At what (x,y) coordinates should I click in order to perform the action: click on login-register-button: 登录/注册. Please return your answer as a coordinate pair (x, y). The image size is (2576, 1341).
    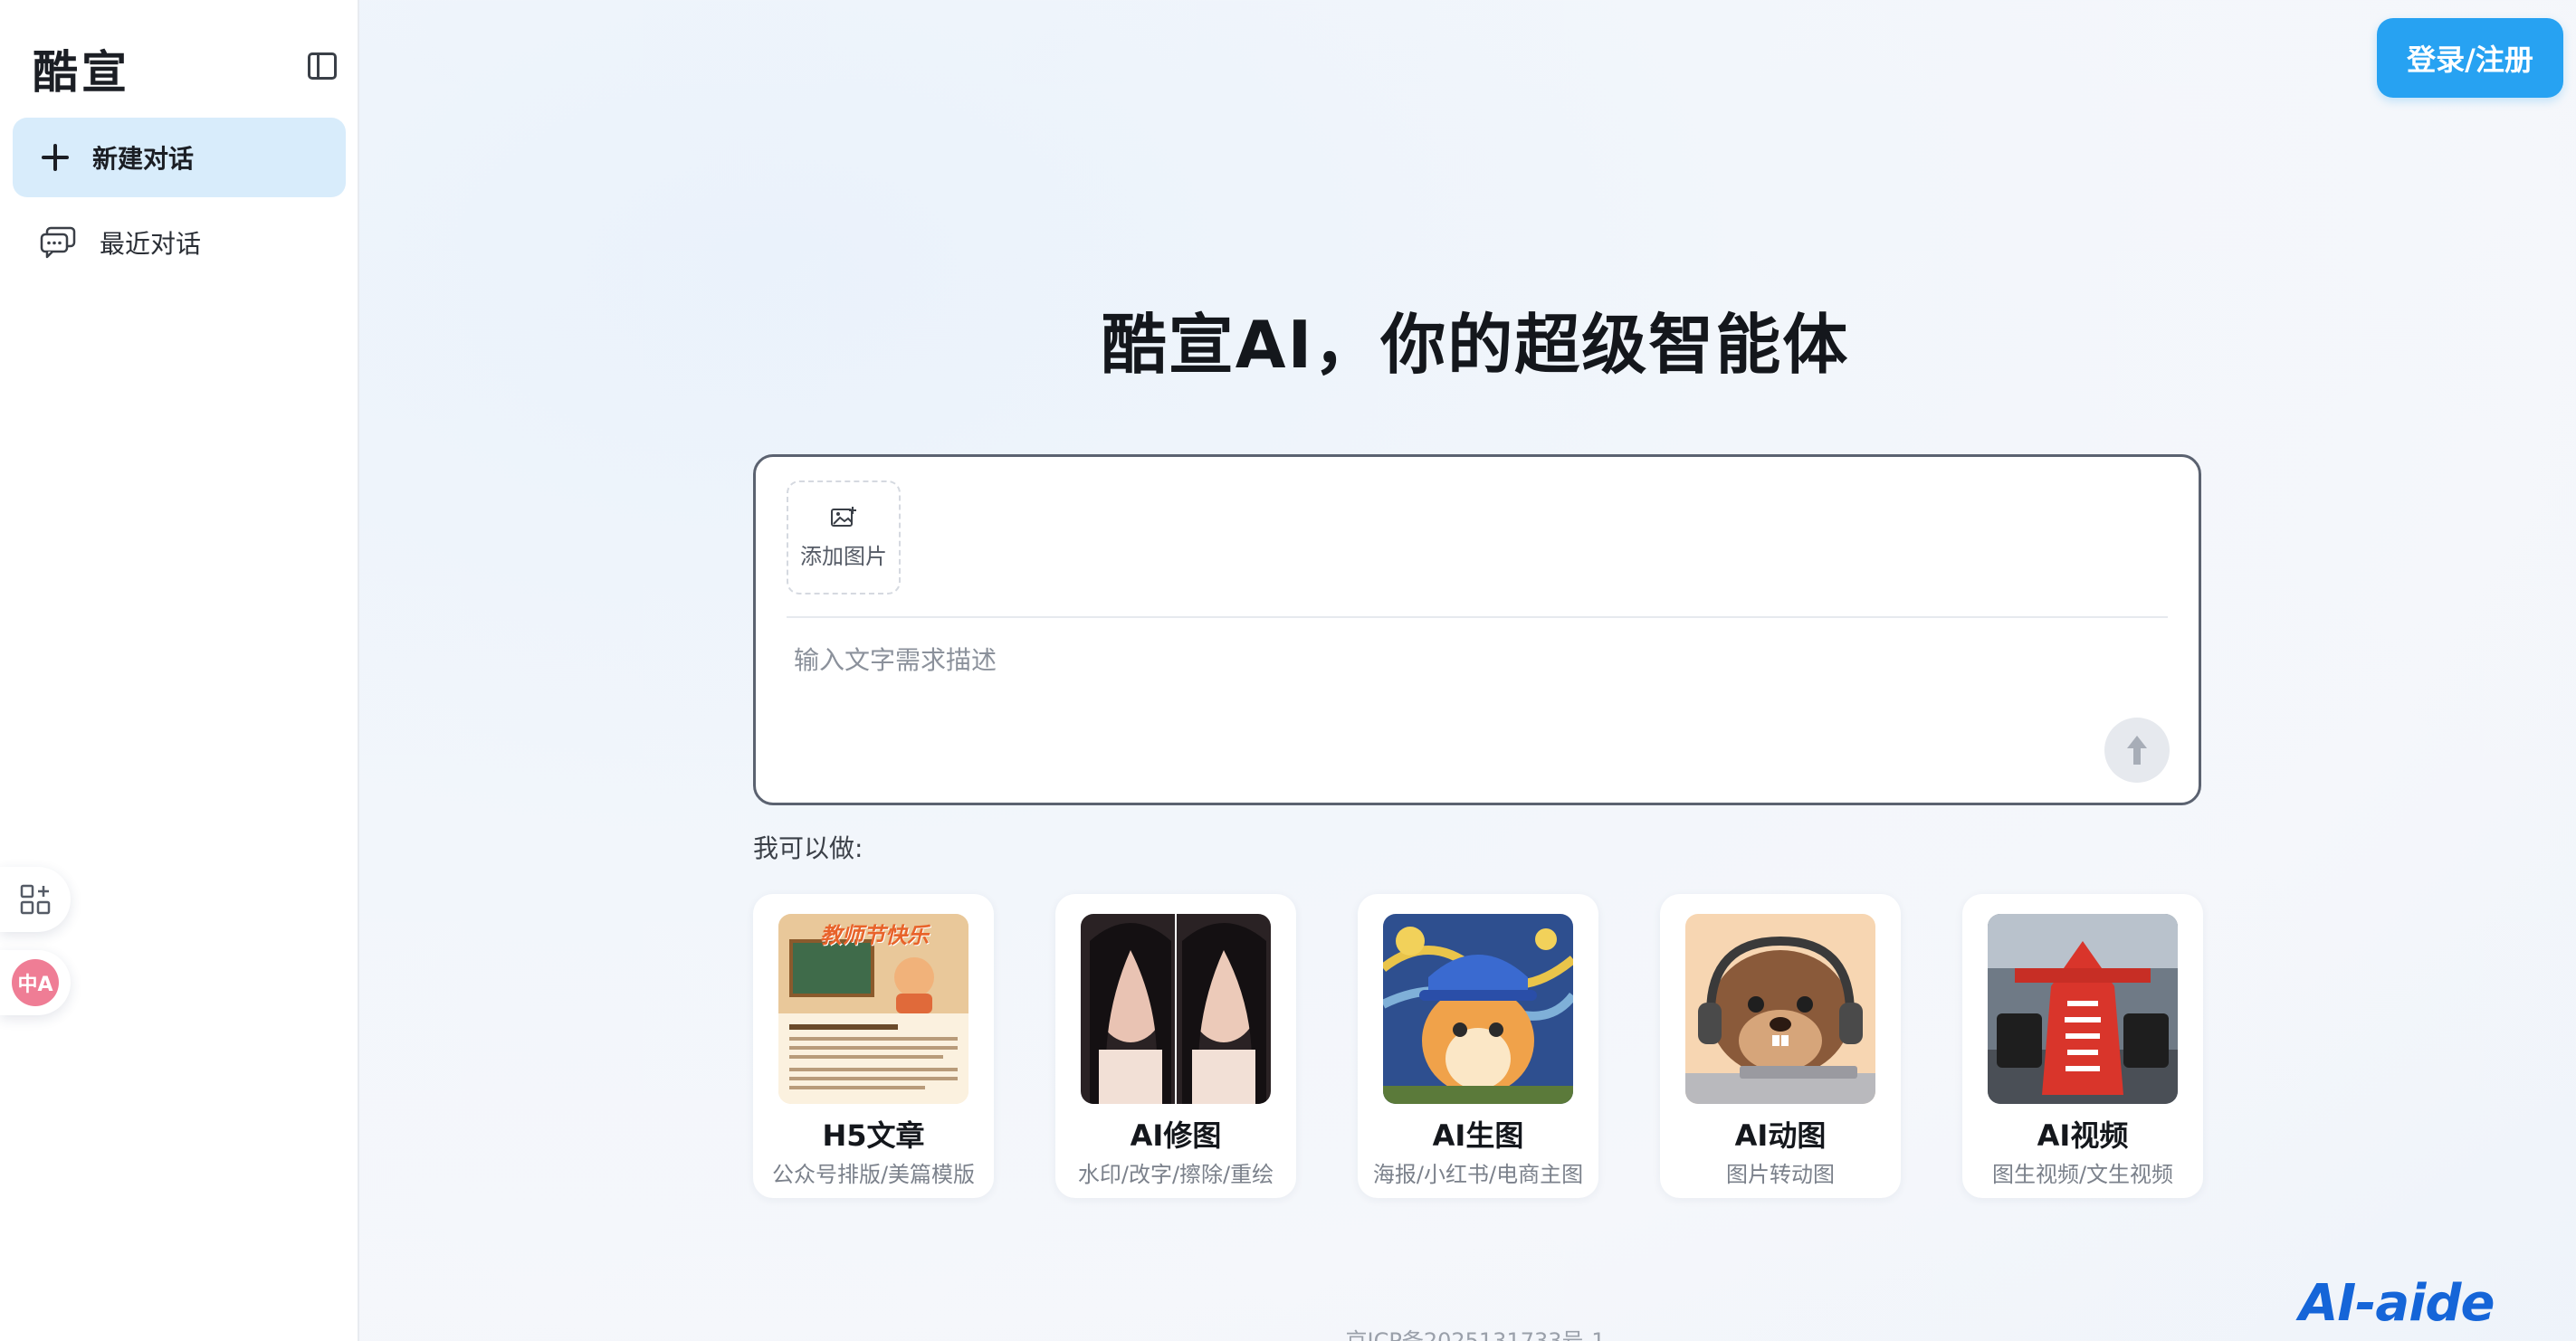
    Looking at the image, I should click on (2470, 58).